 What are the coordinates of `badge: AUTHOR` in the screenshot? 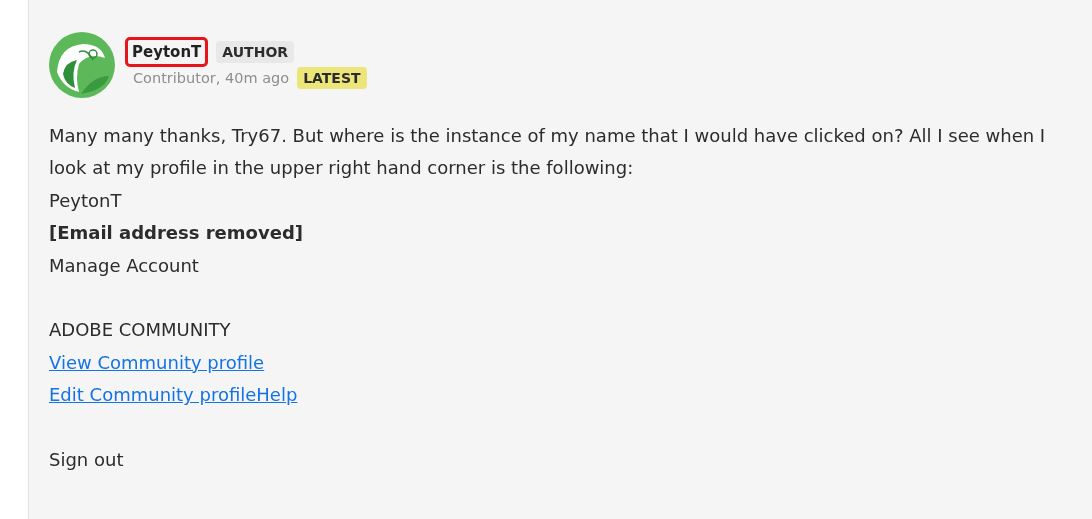 It's located at (255, 52).